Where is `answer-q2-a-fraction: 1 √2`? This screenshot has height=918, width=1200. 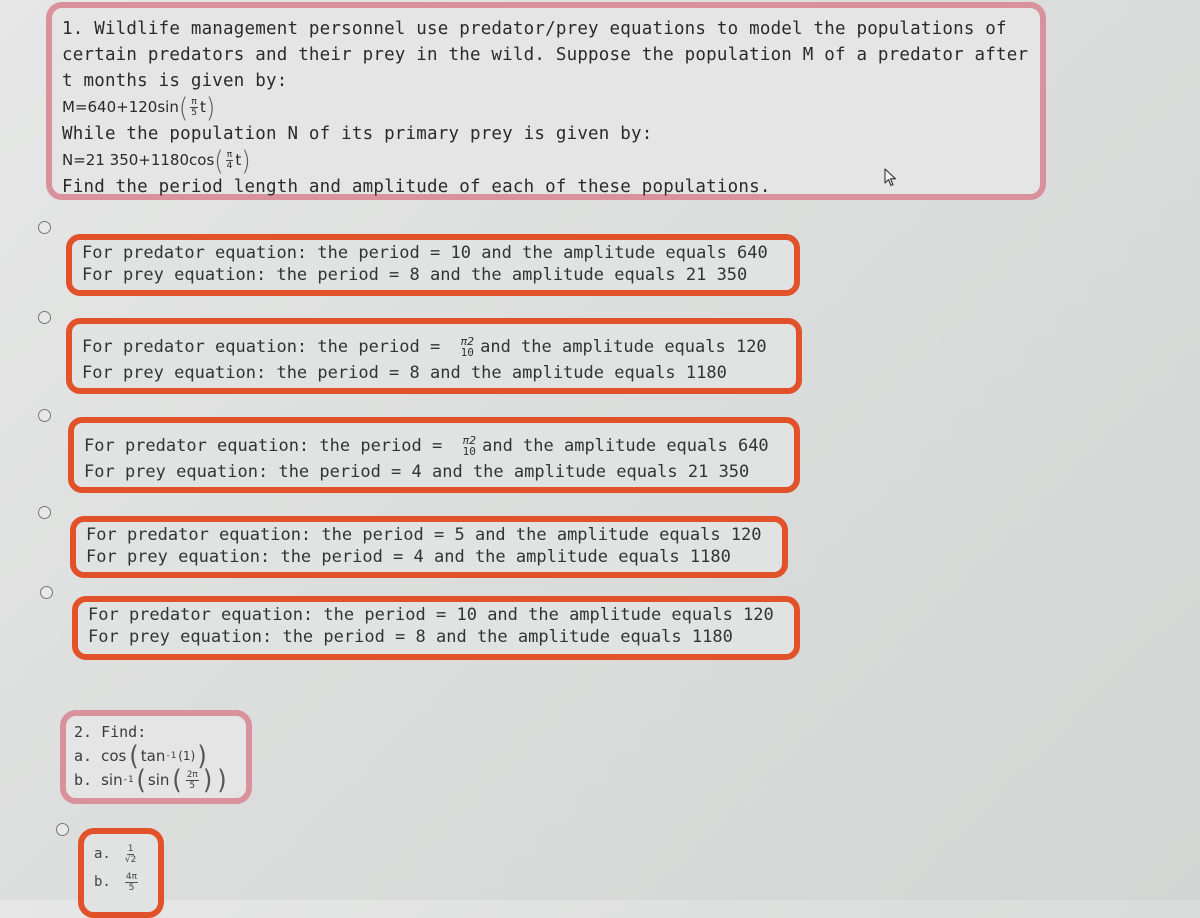 answer-q2-a-fraction: 1 √2 is located at coordinates (130, 854).